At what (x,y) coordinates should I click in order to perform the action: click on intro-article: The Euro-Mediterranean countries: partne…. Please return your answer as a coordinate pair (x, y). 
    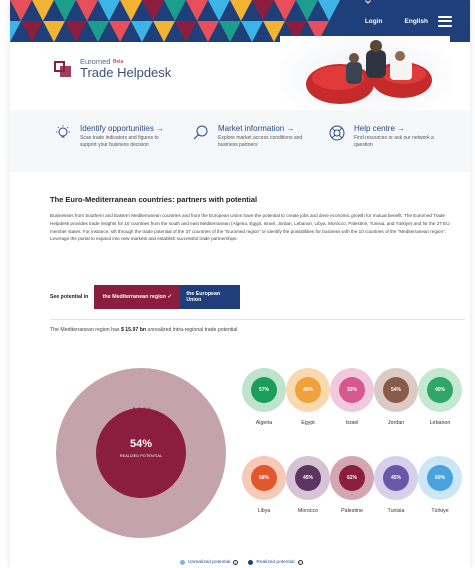
    Looking at the image, I should click on (257, 219).